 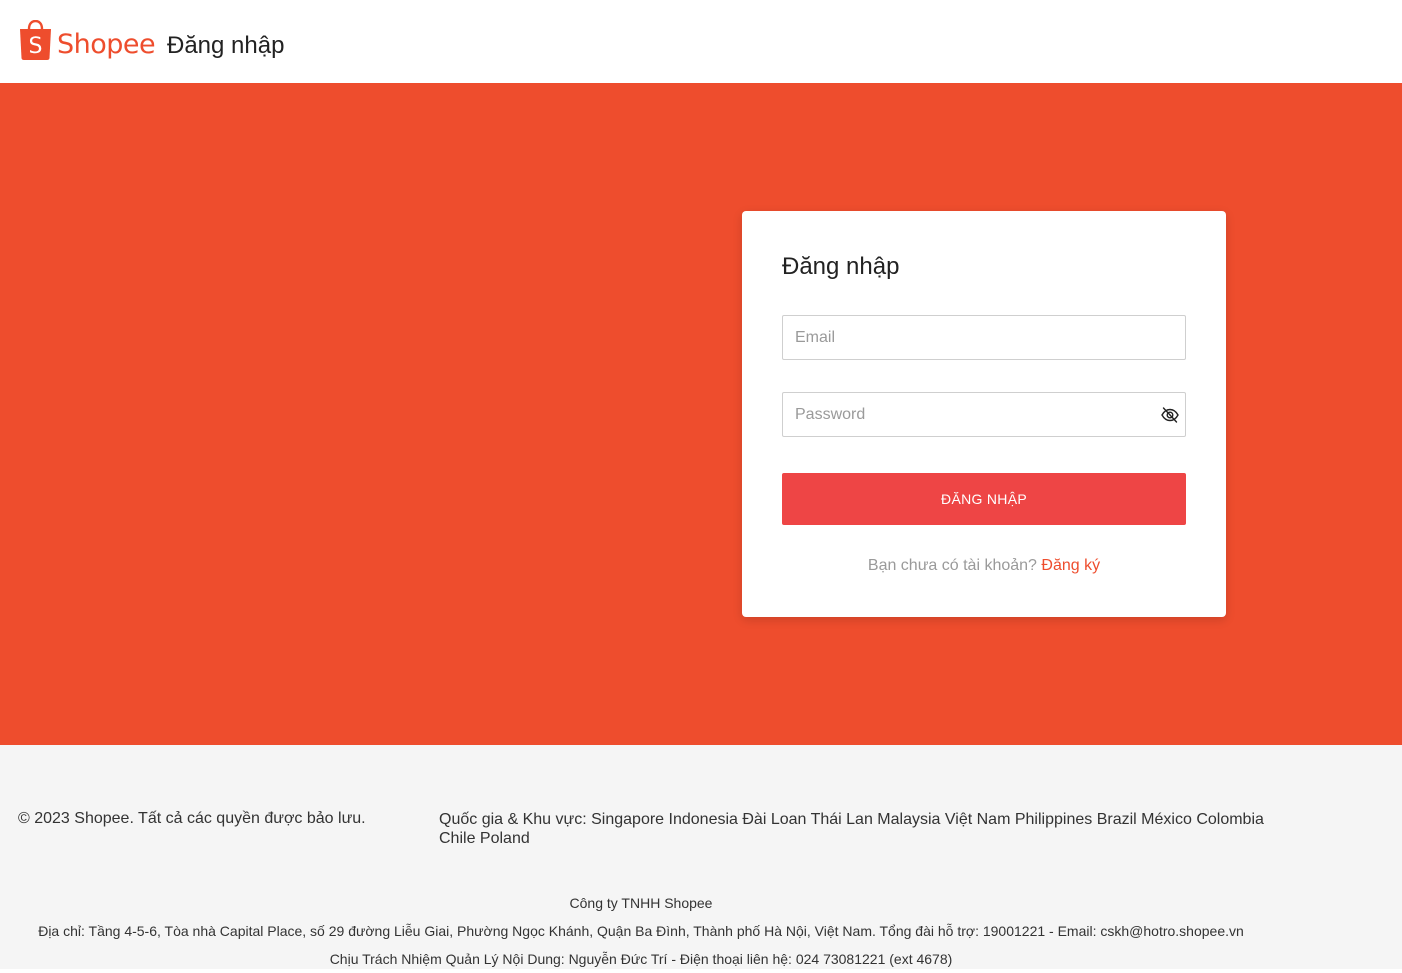 I want to click on site-header: S Shopee Đăng nhập, so click(x=701, y=41).